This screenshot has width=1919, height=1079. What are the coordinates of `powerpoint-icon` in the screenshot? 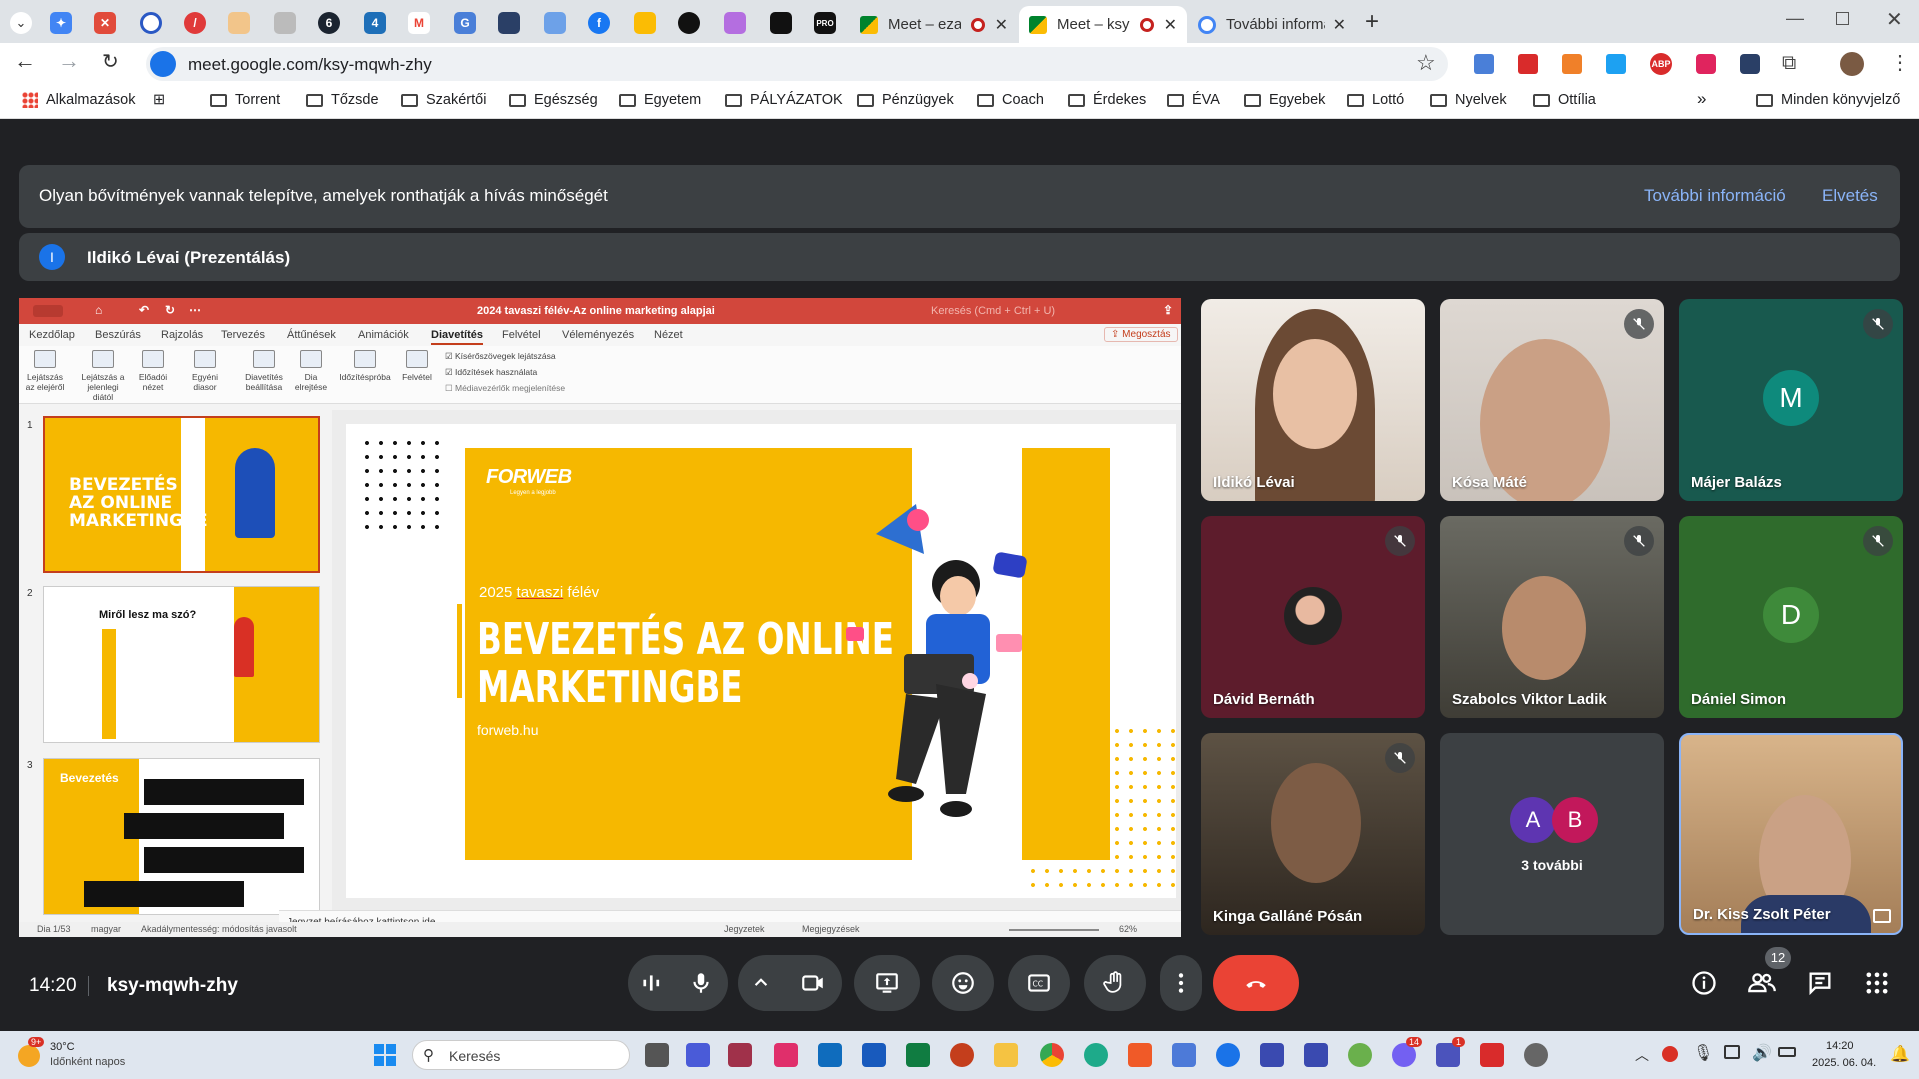 It's located at (962, 1055).